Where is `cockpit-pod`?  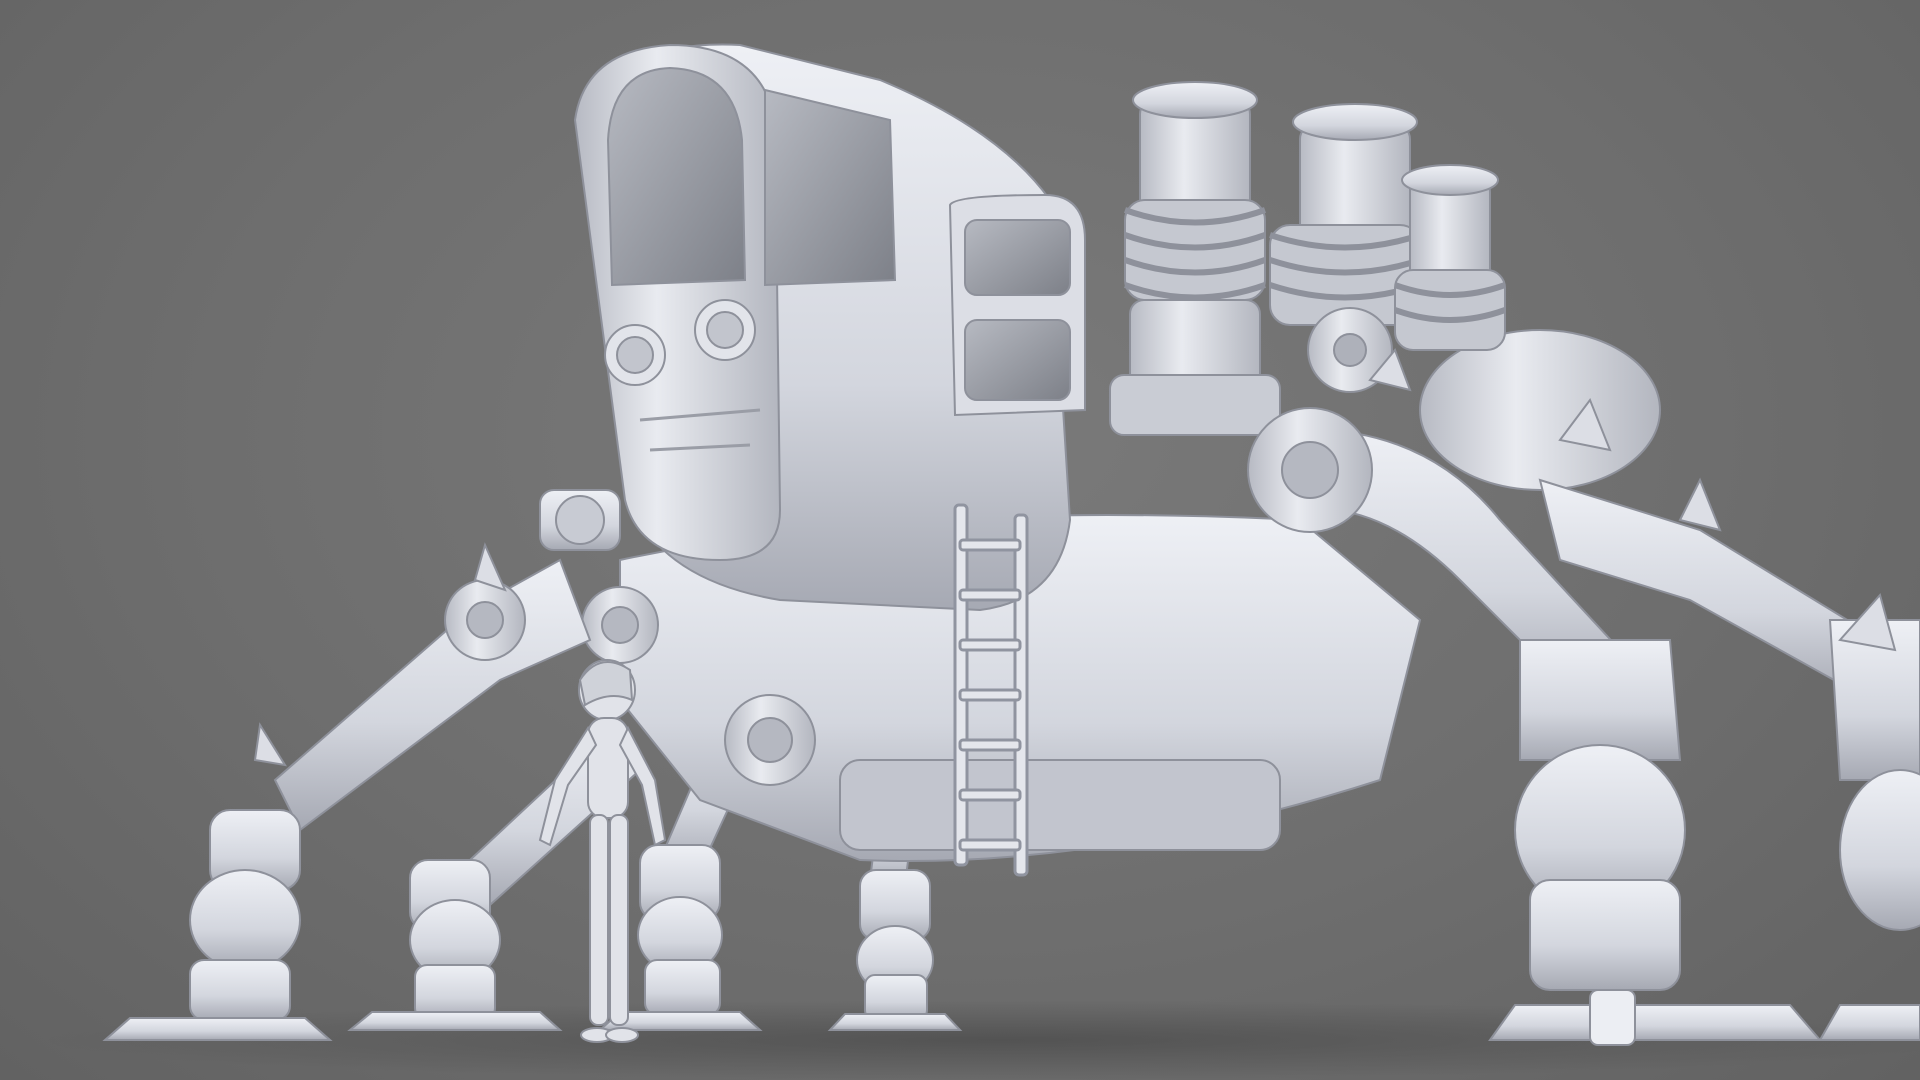 cockpit-pod is located at coordinates (829, 327).